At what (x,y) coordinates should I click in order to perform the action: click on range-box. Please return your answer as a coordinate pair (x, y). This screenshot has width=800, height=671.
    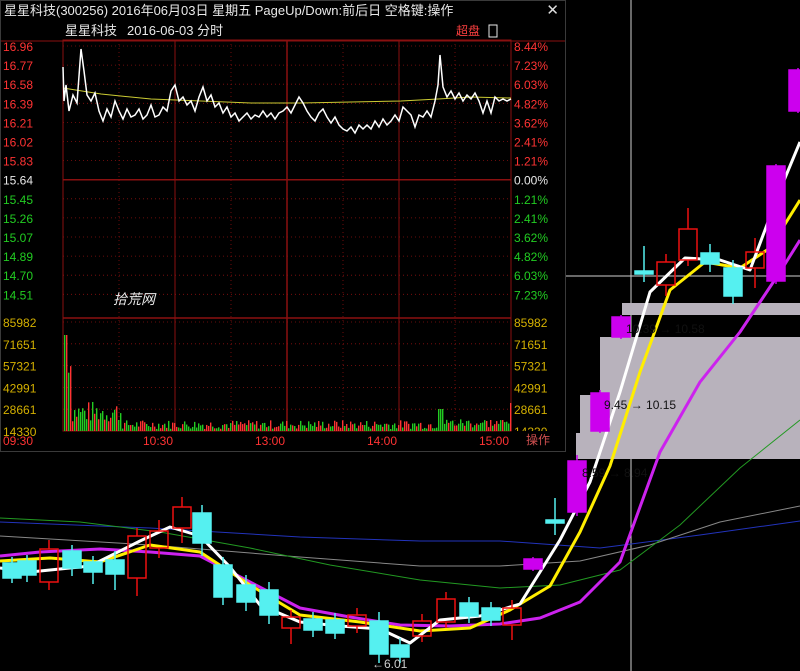
    Looking at the image, I should click on (688, 446).